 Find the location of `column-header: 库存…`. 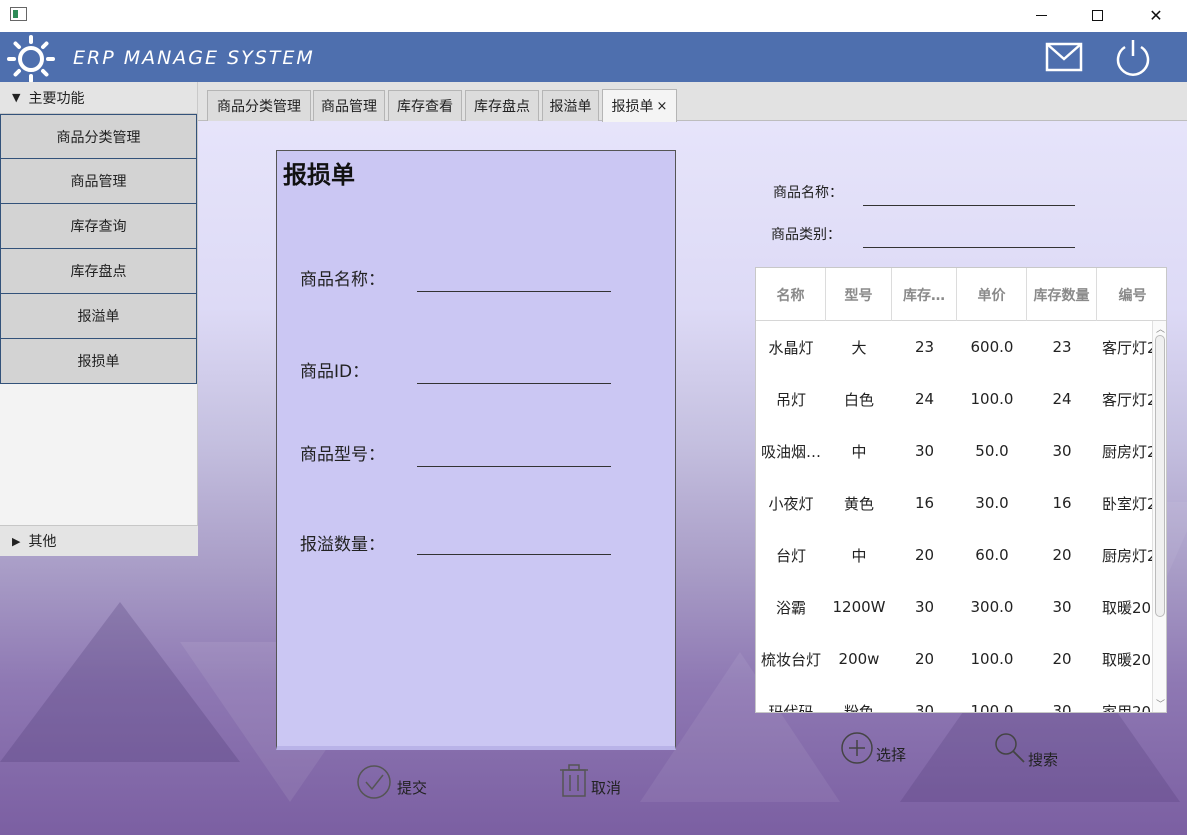

column-header: 库存… is located at coordinates (924, 294).